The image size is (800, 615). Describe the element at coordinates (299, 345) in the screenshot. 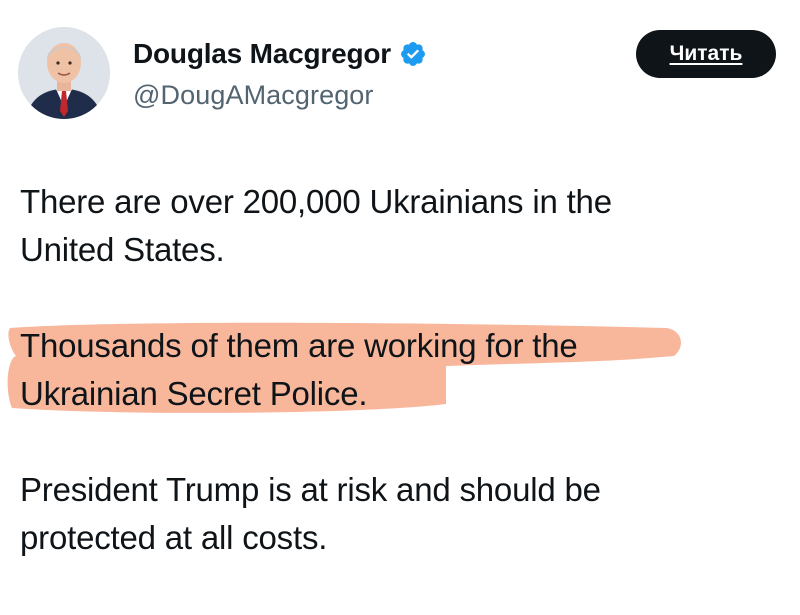

I see `tweet-line: Thousands of them are working for the` at that location.